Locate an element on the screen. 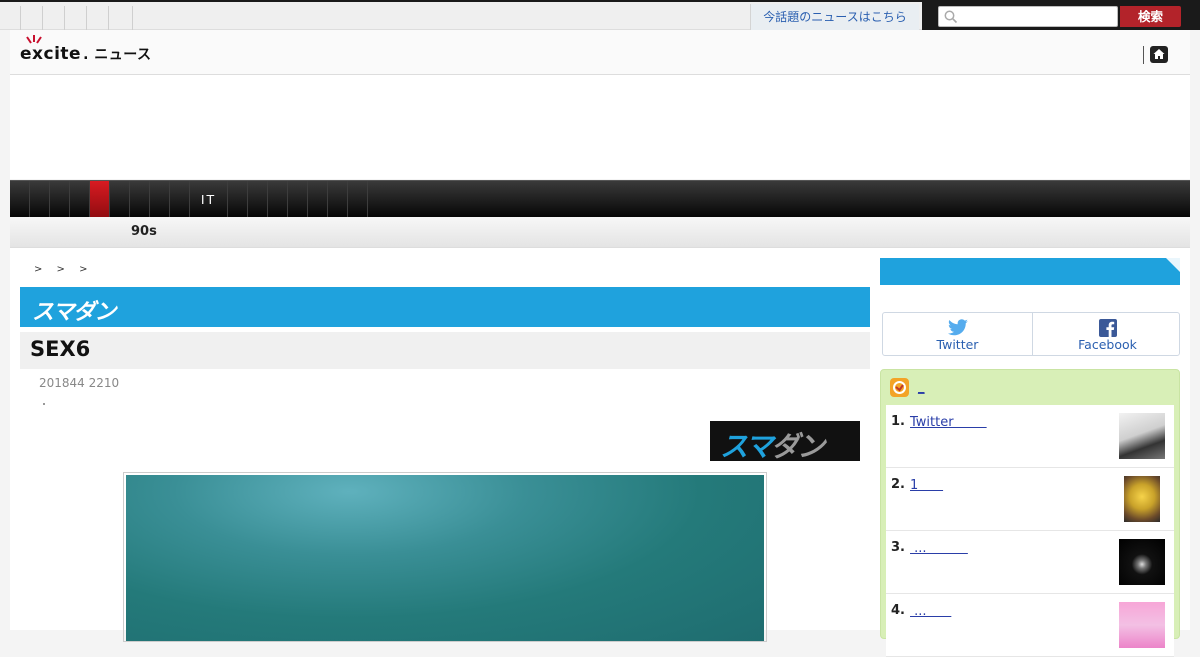 This screenshot has width=1200, height=657. sub-nav: 90s is located at coordinates (600, 232).